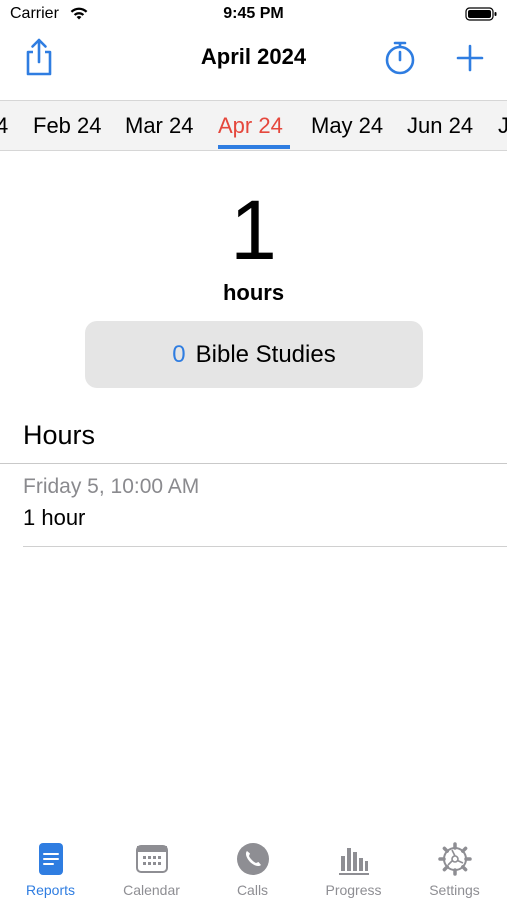  What do you see at coordinates (252, 890) in the screenshot?
I see `tab-label: Calls` at bounding box center [252, 890].